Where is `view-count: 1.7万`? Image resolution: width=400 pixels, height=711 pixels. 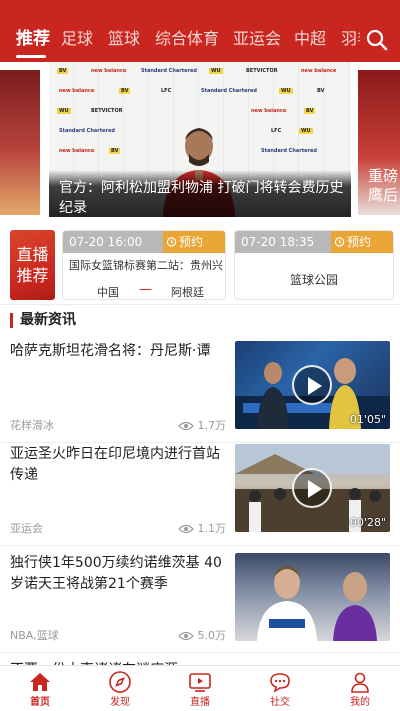
view-count: 1.7万 is located at coordinates (202, 426).